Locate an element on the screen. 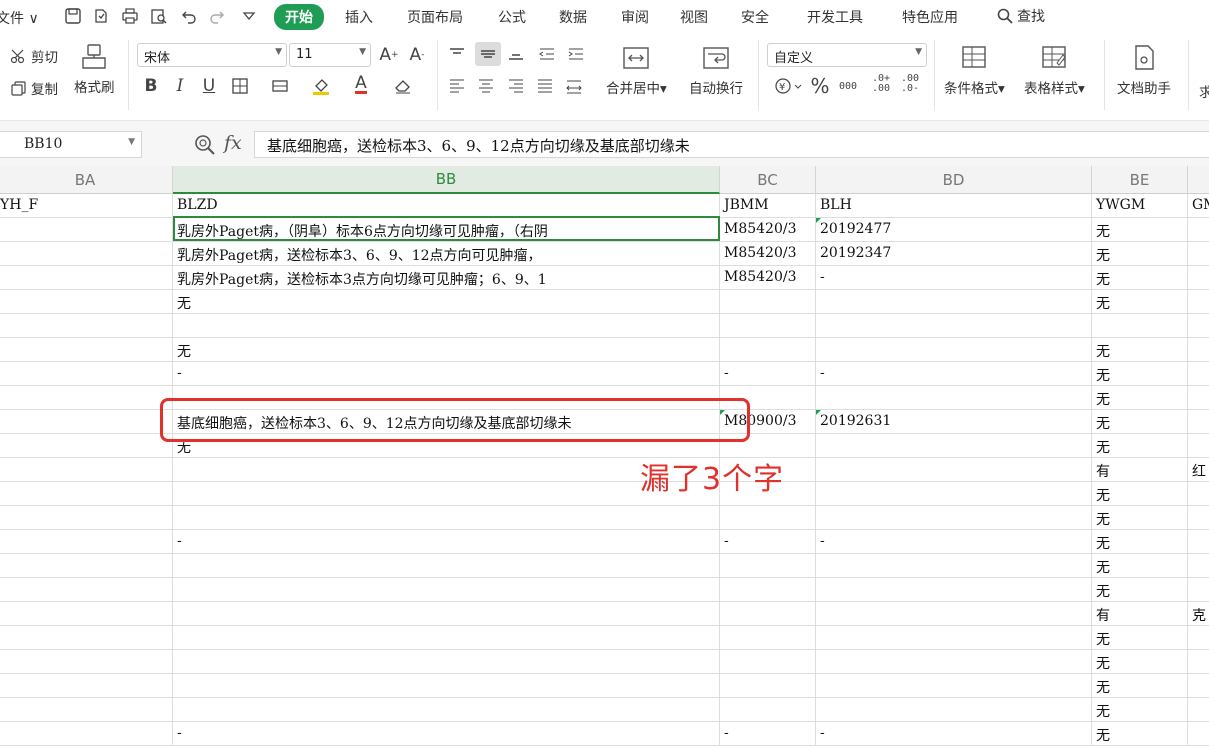 The width and height of the screenshot is (1209, 749). table-style-button: 表格样式▾ is located at coordinates (1054, 70).